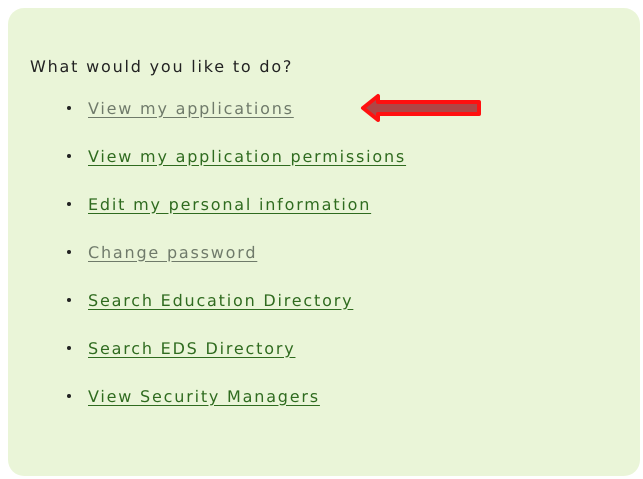  What do you see at coordinates (247, 156) in the screenshot?
I see `link: View my application permissions` at bounding box center [247, 156].